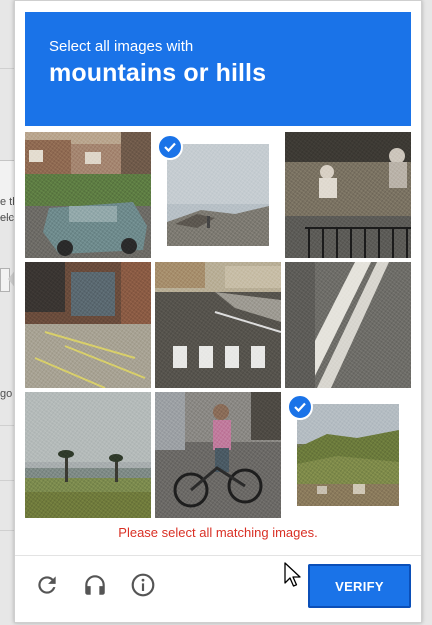 The image size is (432, 625). I want to click on error-message: Please select all matching images., so click(218, 532).